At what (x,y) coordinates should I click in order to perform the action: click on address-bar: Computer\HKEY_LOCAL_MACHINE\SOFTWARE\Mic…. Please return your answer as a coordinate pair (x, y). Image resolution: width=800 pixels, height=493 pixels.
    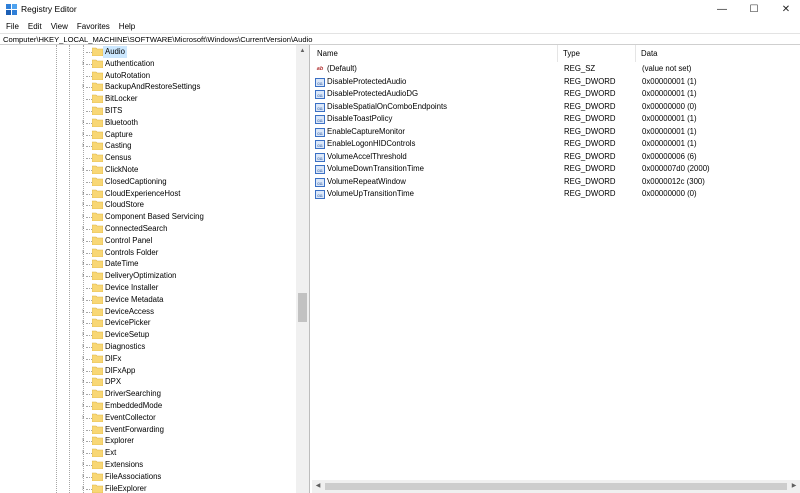
    Looking at the image, I should click on (400, 39).